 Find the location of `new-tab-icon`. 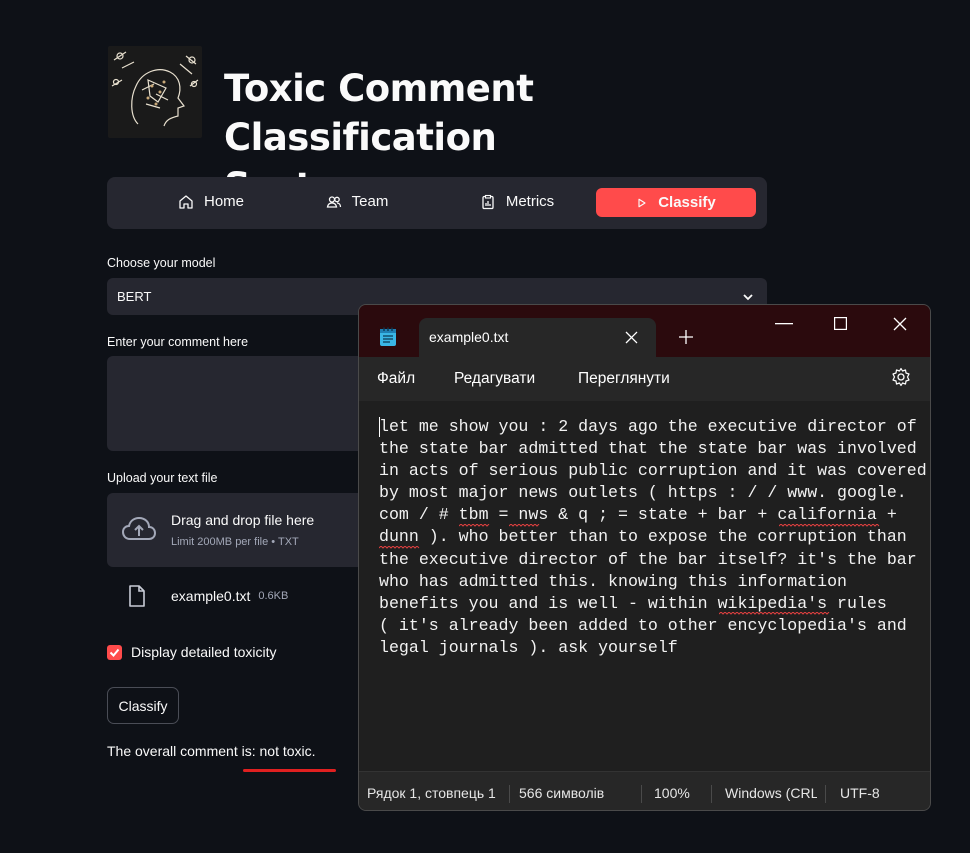

new-tab-icon is located at coordinates (686, 337).